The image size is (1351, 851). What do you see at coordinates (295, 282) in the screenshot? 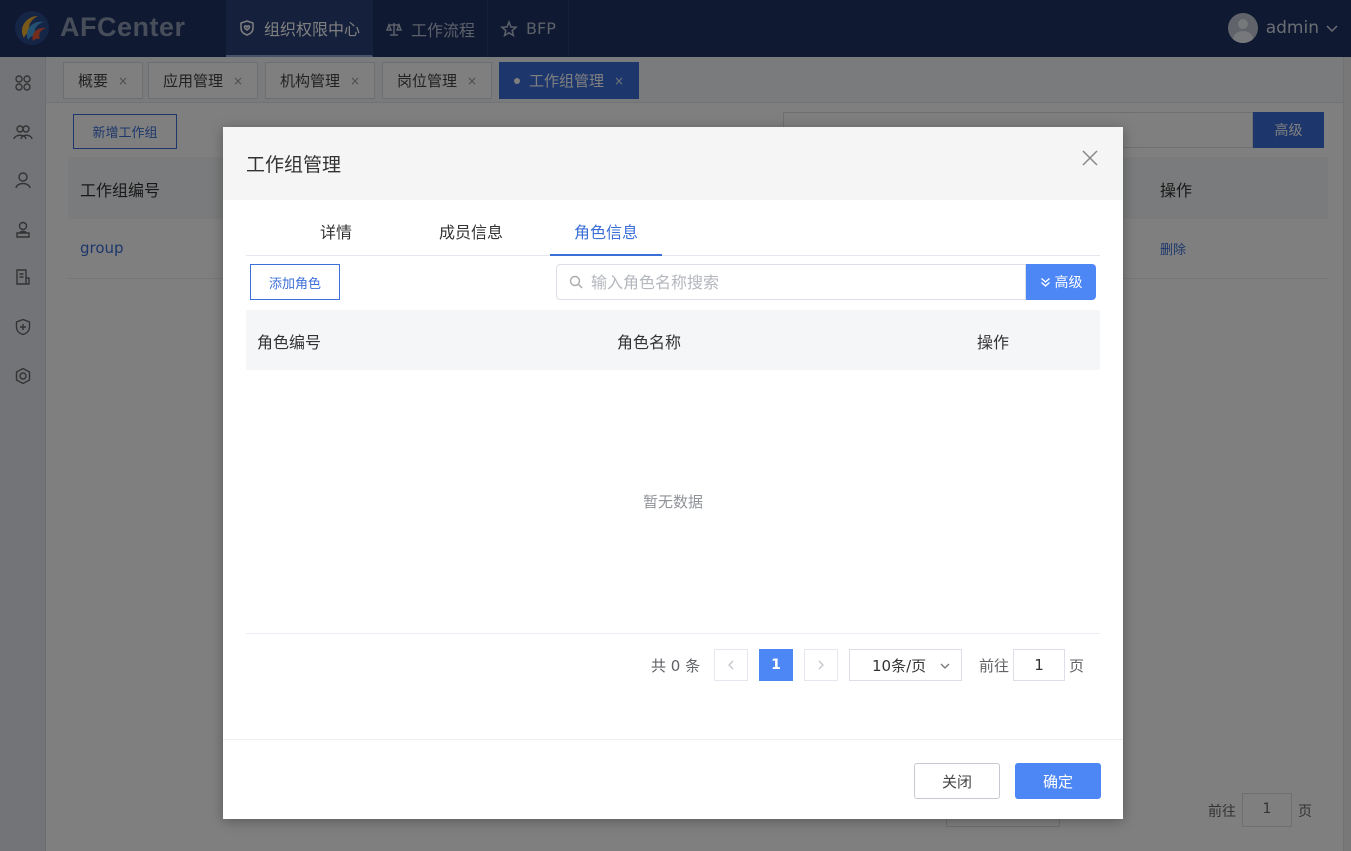
I see `add-role-button: 添加角色` at bounding box center [295, 282].